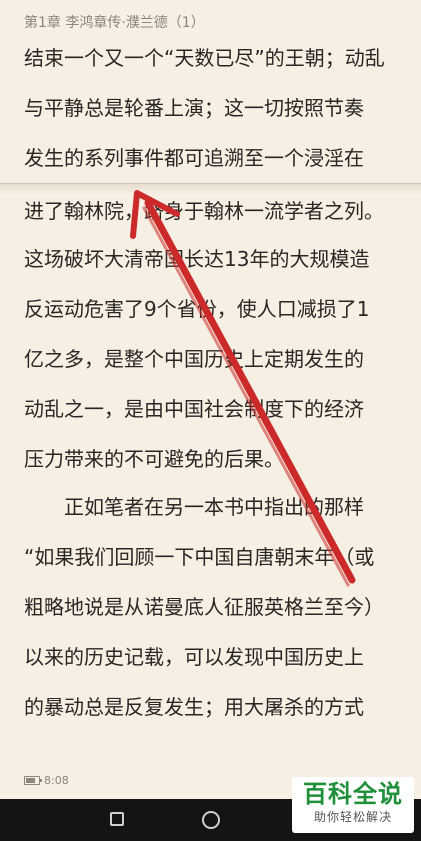 The height and width of the screenshot is (841, 421). Describe the element at coordinates (194, 657) in the screenshot. I see `text-line: 以来的历史记载，可以发现中国历史上` at that location.